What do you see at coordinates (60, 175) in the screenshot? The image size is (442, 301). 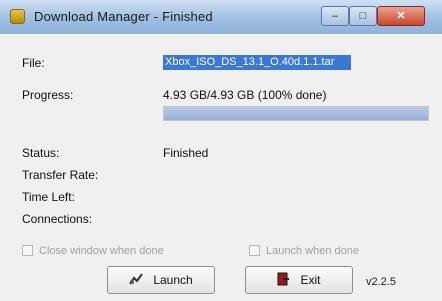 I see `transfer-rate-label: Transfer Rate:` at bounding box center [60, 175].